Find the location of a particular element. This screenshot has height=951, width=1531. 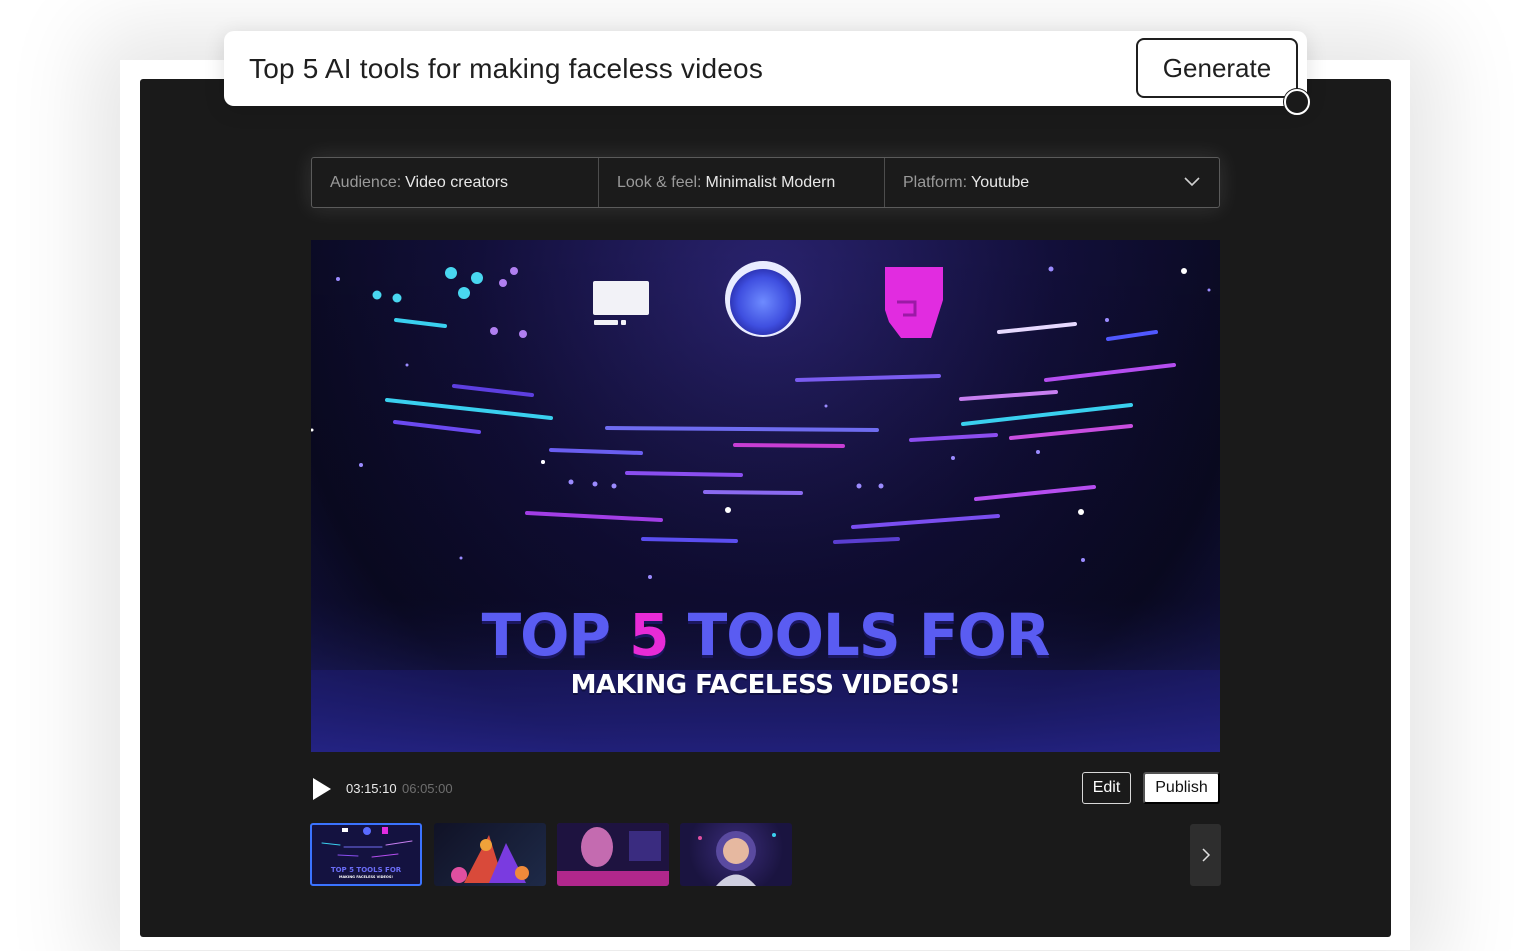

thumbnail-caption-sub: MAKING FACELESS VIDEOS! is located at coordinates (365, 877).